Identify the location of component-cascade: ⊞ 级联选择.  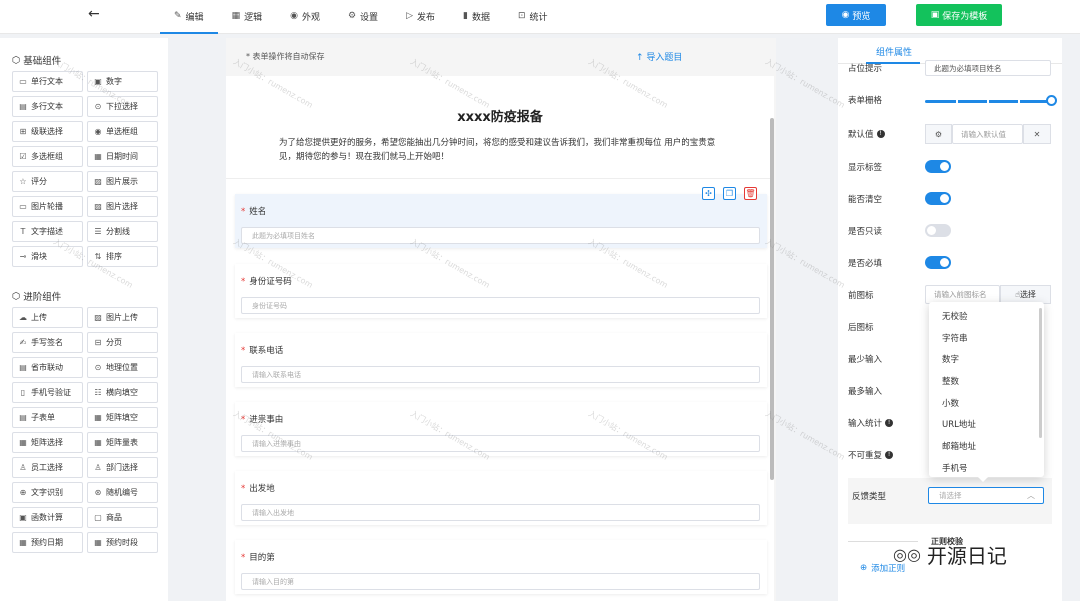
(47, 131).